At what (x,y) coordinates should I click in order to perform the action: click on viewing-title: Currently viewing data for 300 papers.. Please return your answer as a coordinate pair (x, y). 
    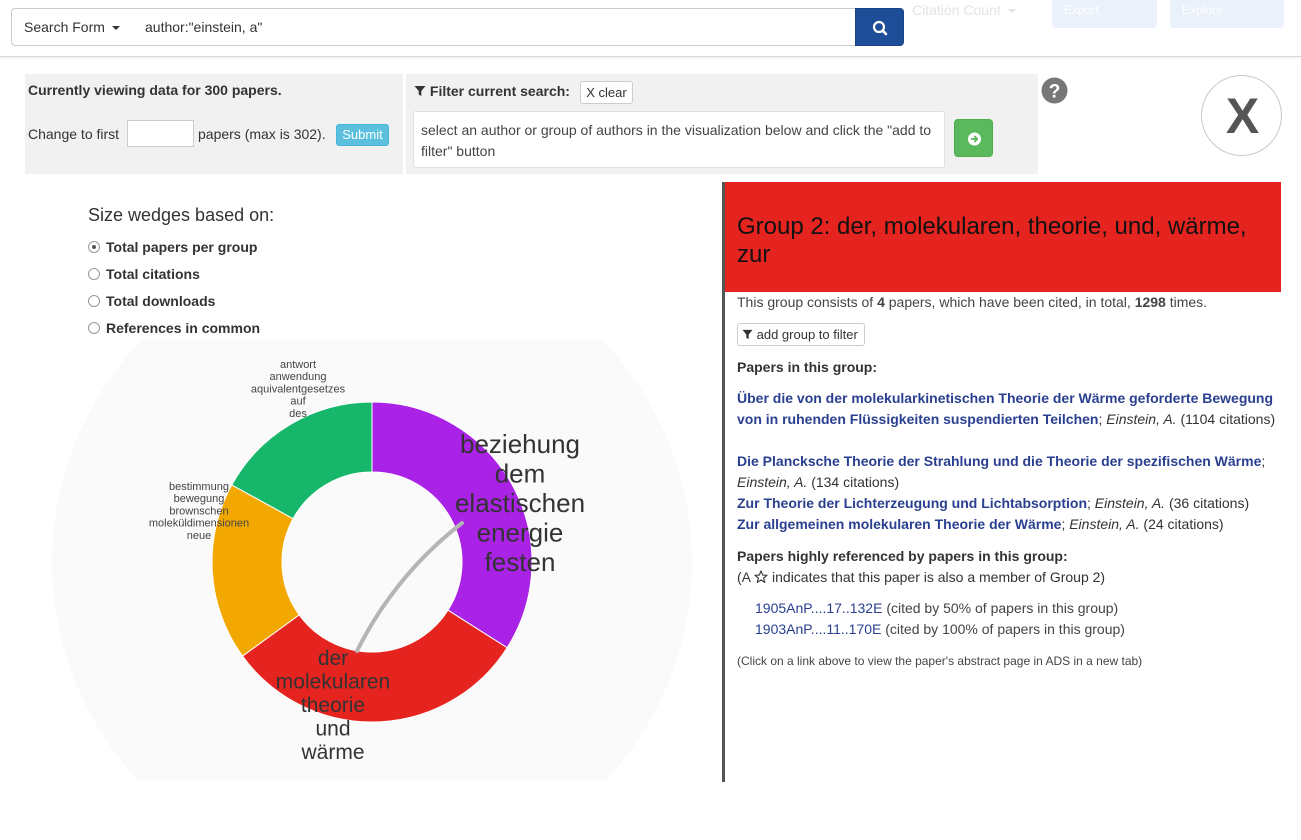
    Looking at the image, I should click on (155, 90).